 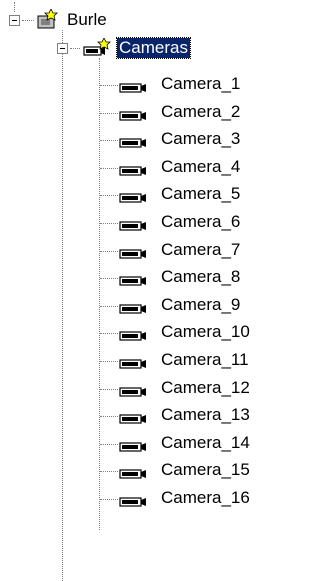 I want to click on root-hline, so click(x=28, y=20).